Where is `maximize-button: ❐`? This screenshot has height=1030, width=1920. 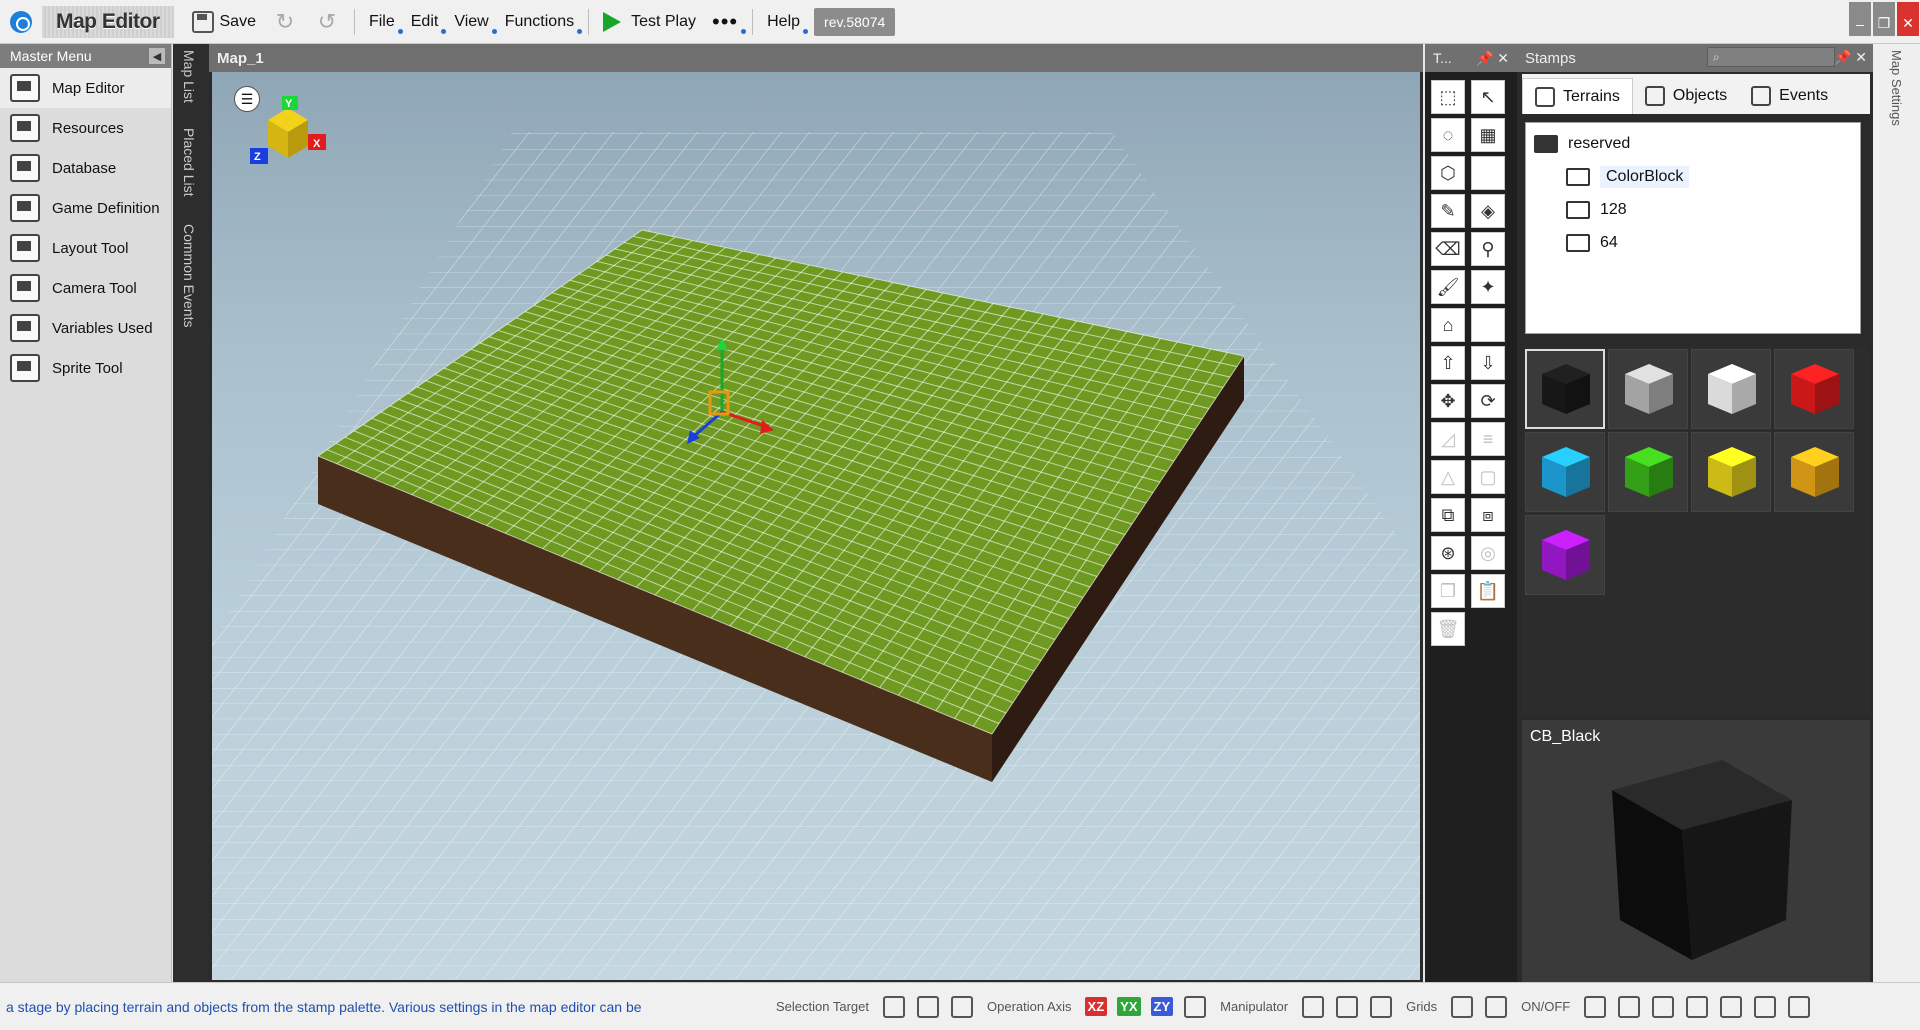 maximize-button: ❐ is located at coordinates (1884, 19).